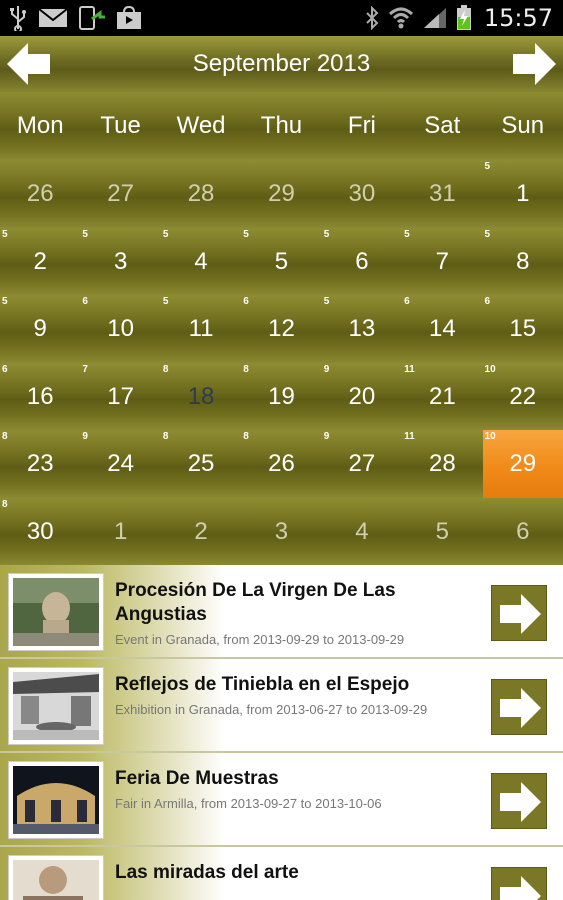 The image size is (563, 900). I want to click on calendar-day: 59, so click(40, 329).